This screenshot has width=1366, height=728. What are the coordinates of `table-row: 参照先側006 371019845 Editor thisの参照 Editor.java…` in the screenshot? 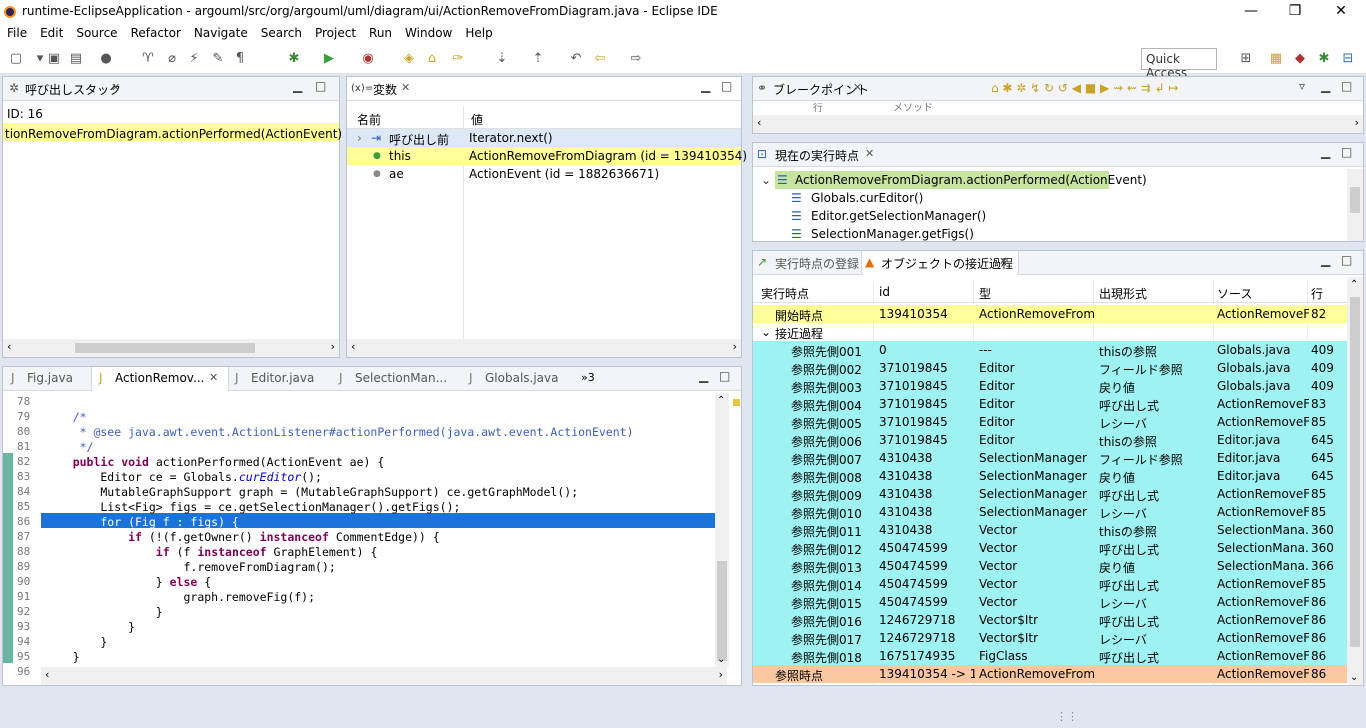 It's located at (1050, 440).